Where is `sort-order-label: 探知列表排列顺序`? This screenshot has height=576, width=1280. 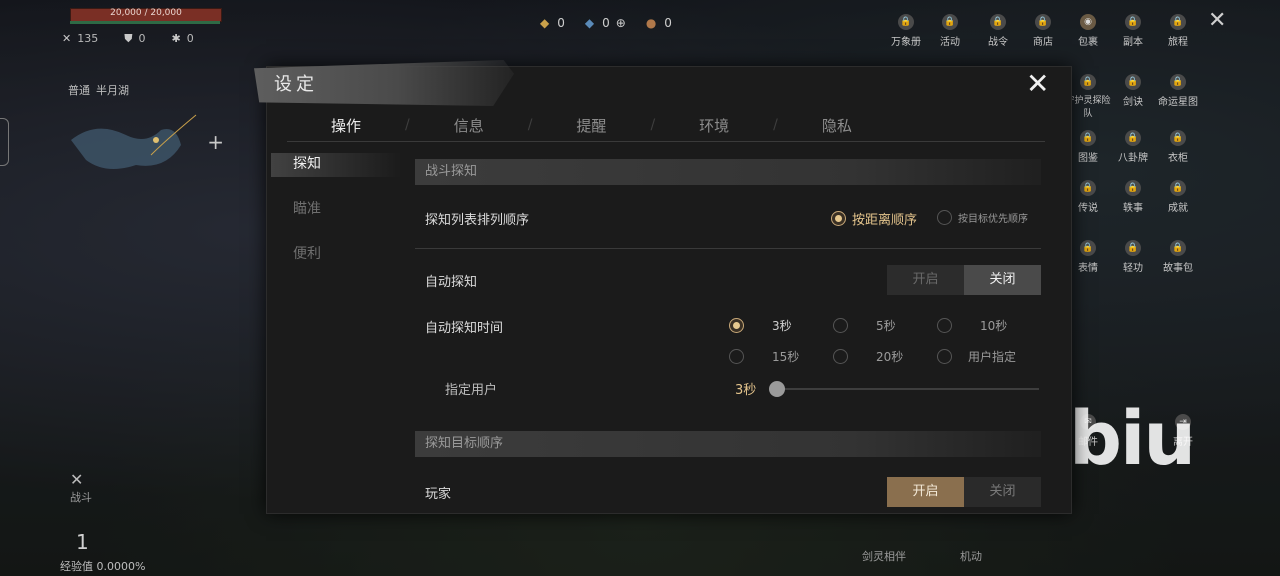 sort-order-label: 探知列表排列顺序 is located at coordinates (477, 220).